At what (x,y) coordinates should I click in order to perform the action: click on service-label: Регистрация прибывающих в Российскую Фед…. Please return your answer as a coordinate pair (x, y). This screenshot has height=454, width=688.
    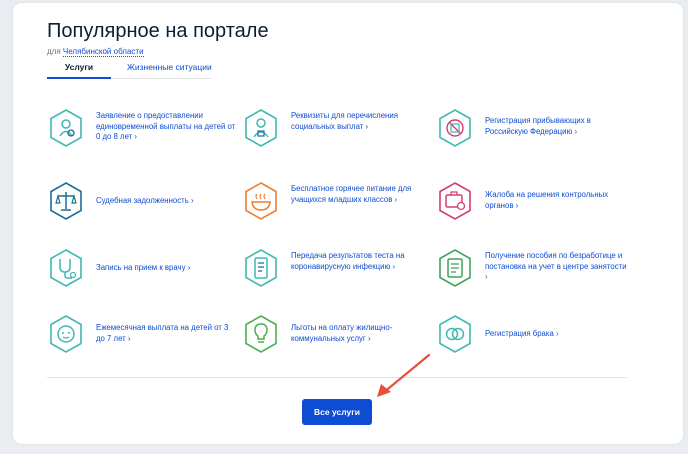
    Looking at the image, I should click on (556, 126).